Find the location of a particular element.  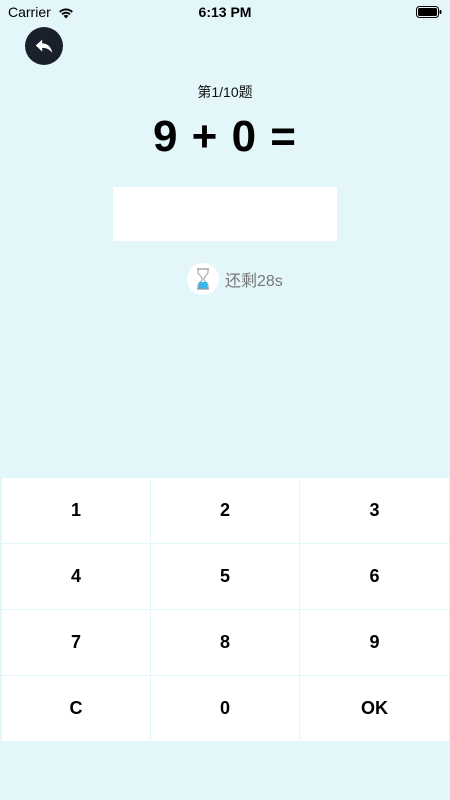

status-time: 6:13 PM is located at coordinates (225, 12).